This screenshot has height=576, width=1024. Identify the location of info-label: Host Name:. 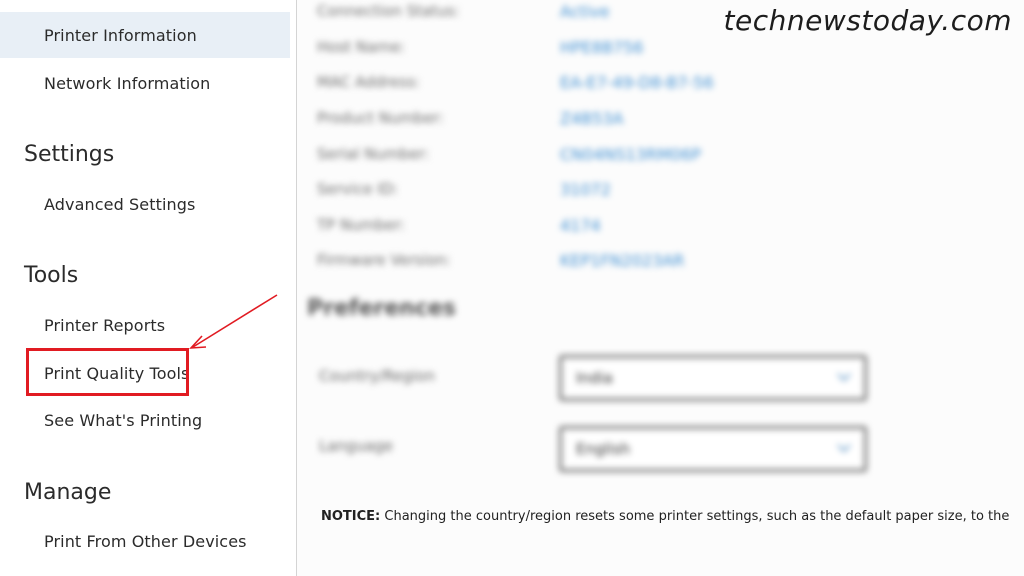
(361, 47).